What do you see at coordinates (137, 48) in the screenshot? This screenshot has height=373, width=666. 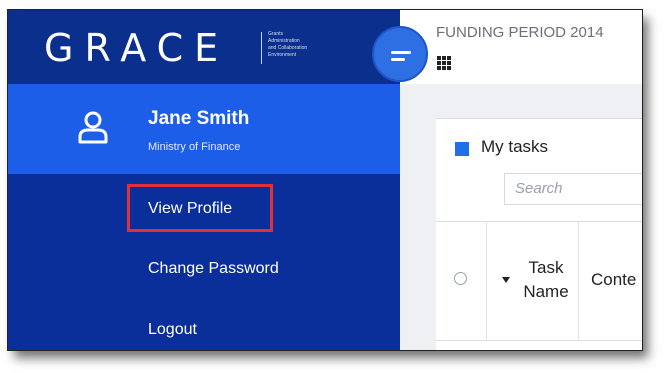 I see `brand-logo: GRACE` at bounding box center [137, 48].